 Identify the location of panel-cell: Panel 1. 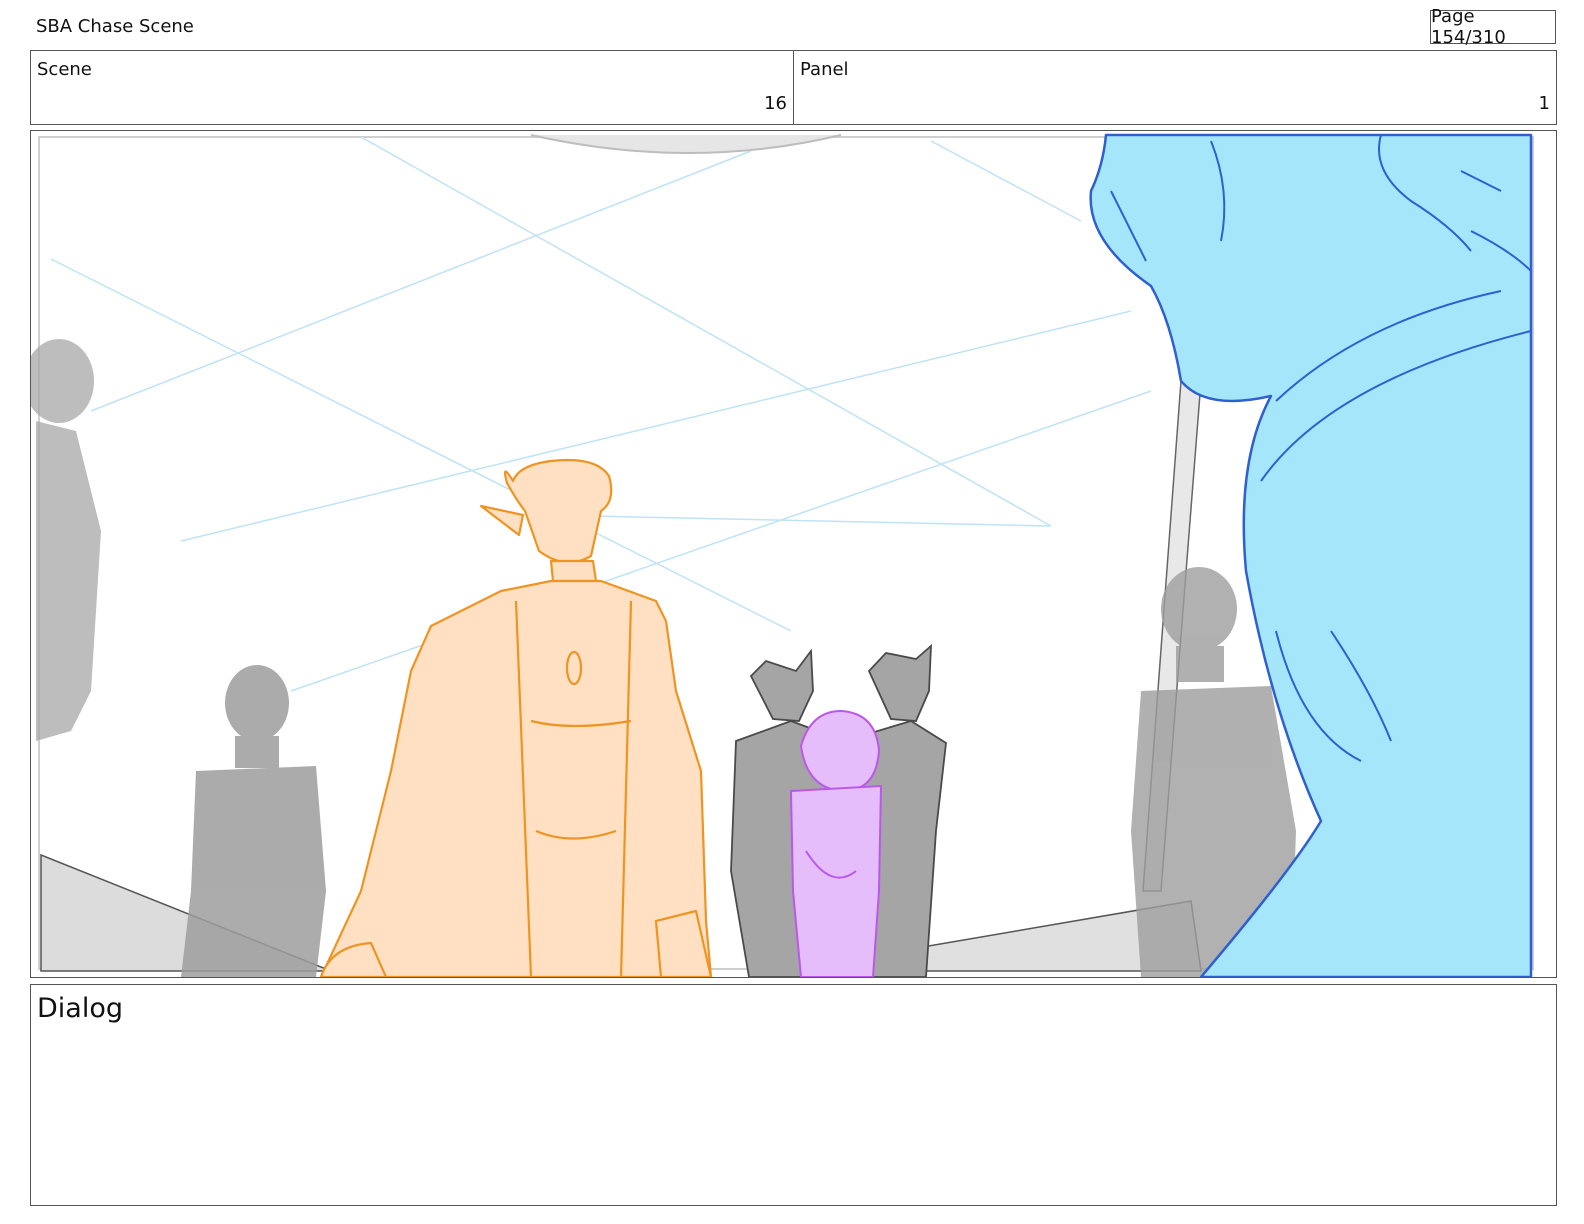
(1174, 87).